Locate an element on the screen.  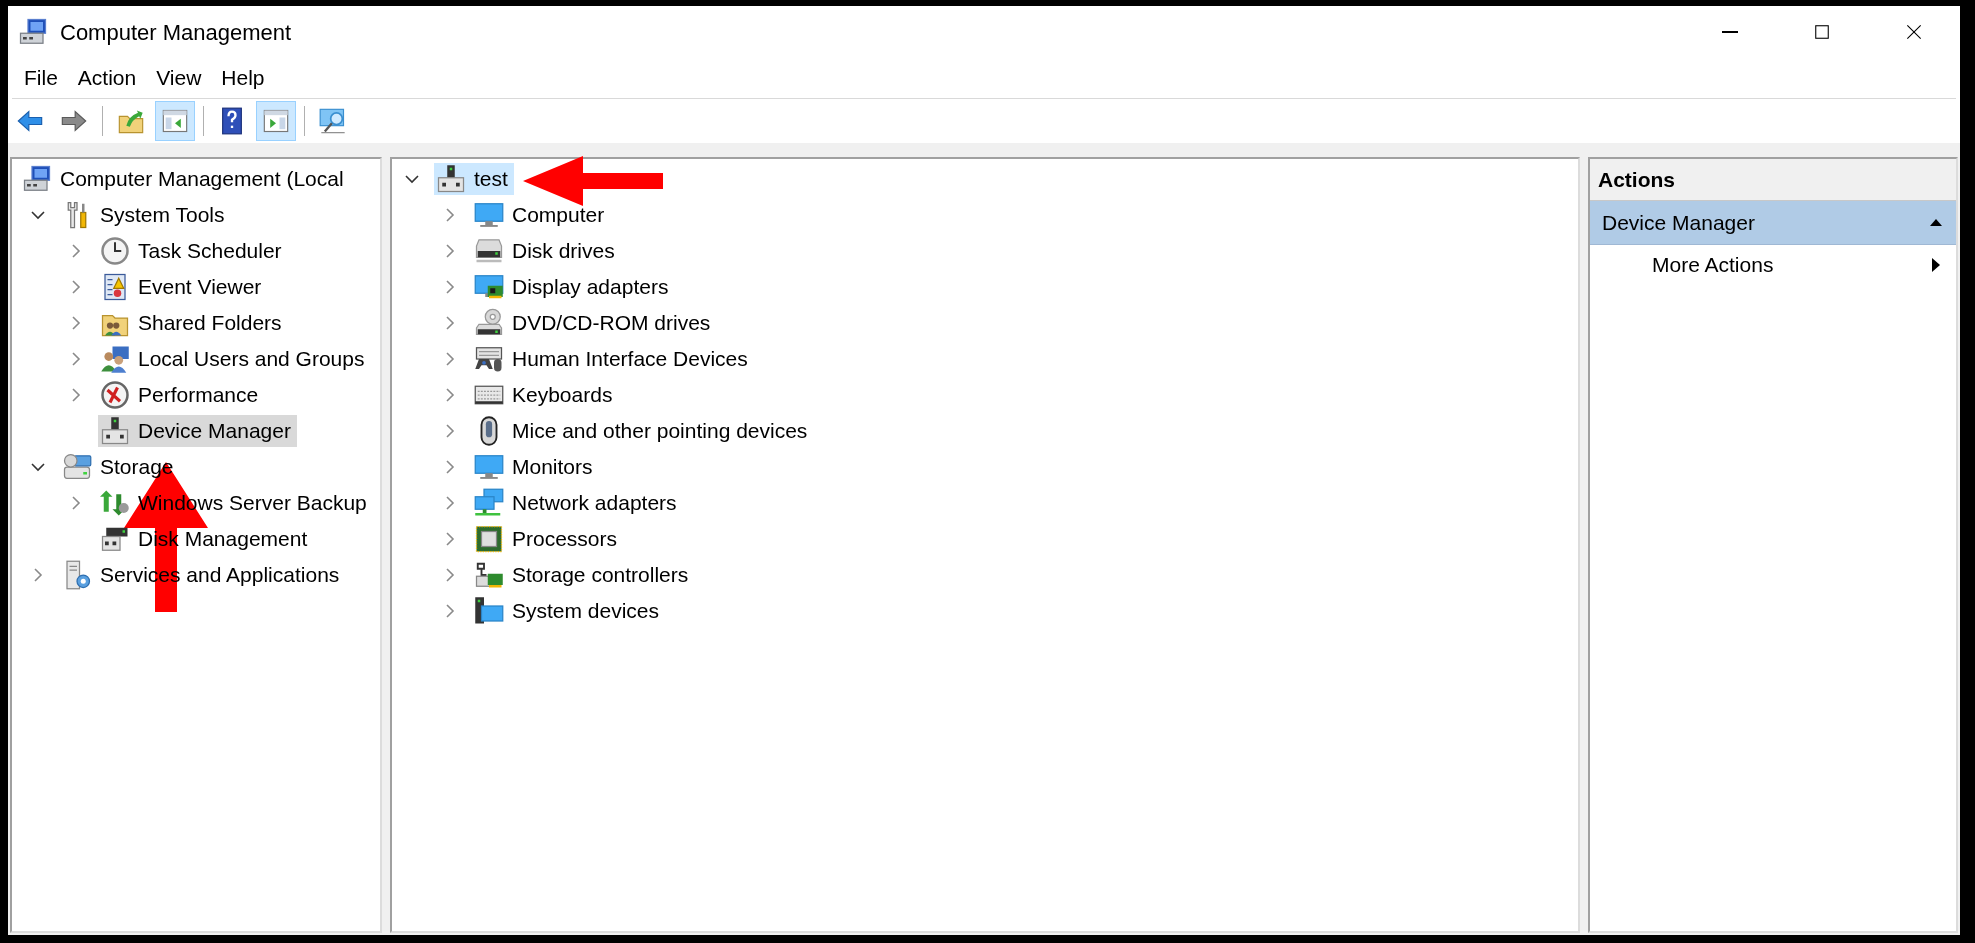
tree-item: System devices is located at coordinates (569, 611).